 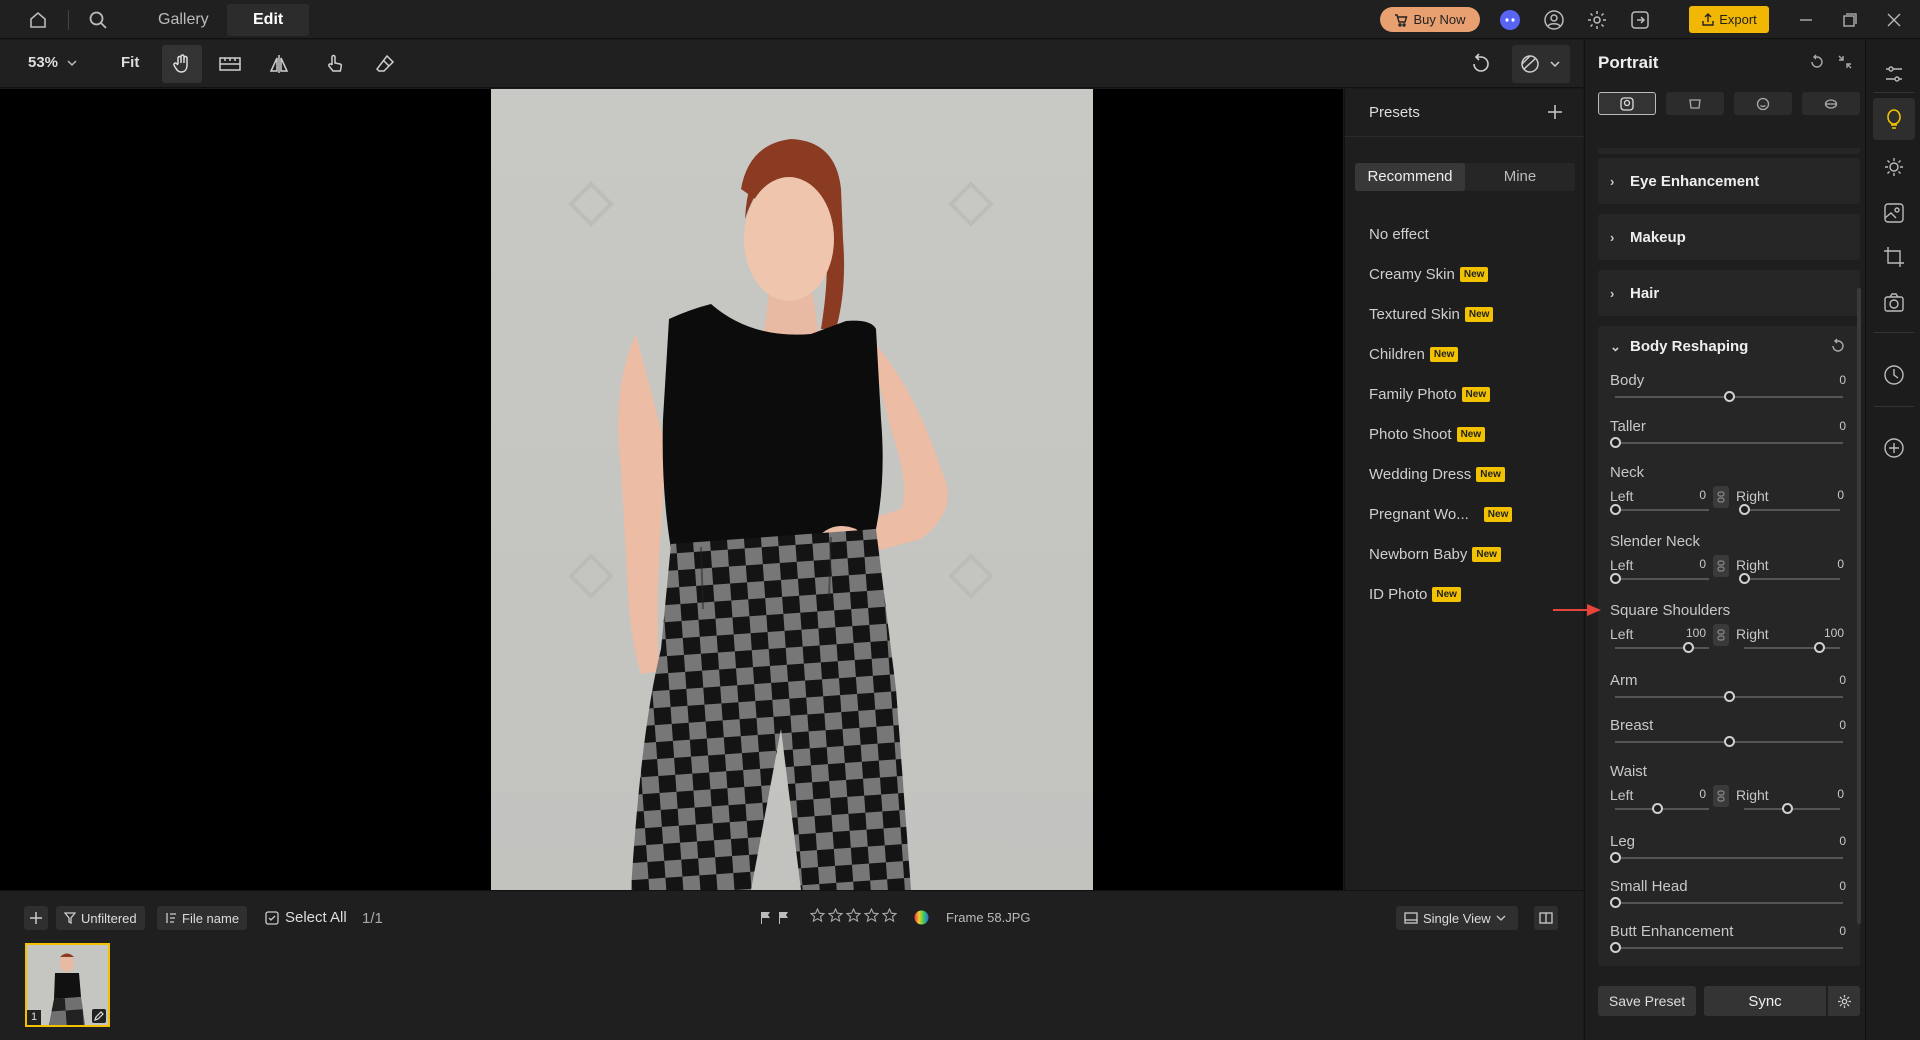 What do you see at coordinates (38, 20) in the screenshot?
I see `home-icon` at bounding box center [38, 20].